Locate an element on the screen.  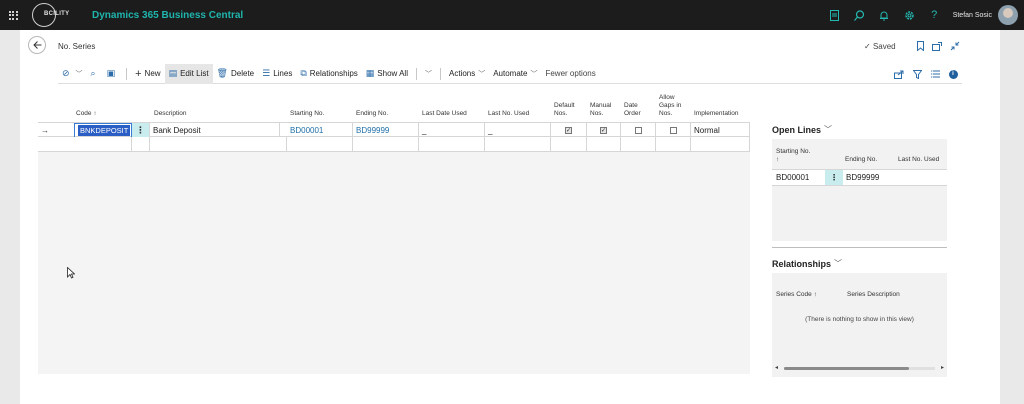
table-row-new is located at coordinates (394, 144).